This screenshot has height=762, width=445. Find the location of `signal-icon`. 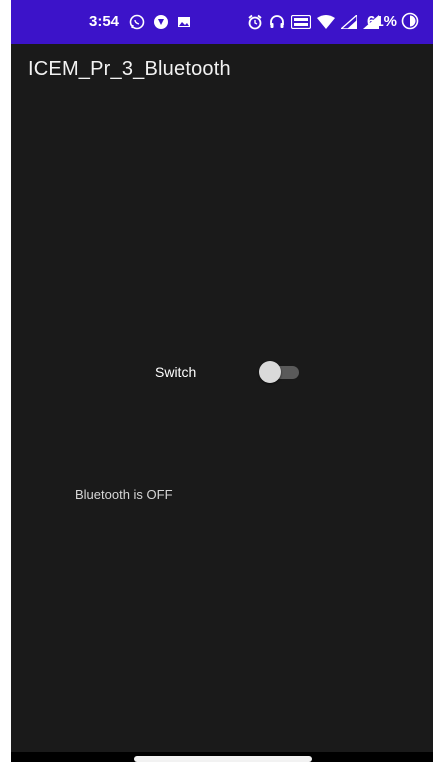

signal-icon is located at coordinates (349, 22).